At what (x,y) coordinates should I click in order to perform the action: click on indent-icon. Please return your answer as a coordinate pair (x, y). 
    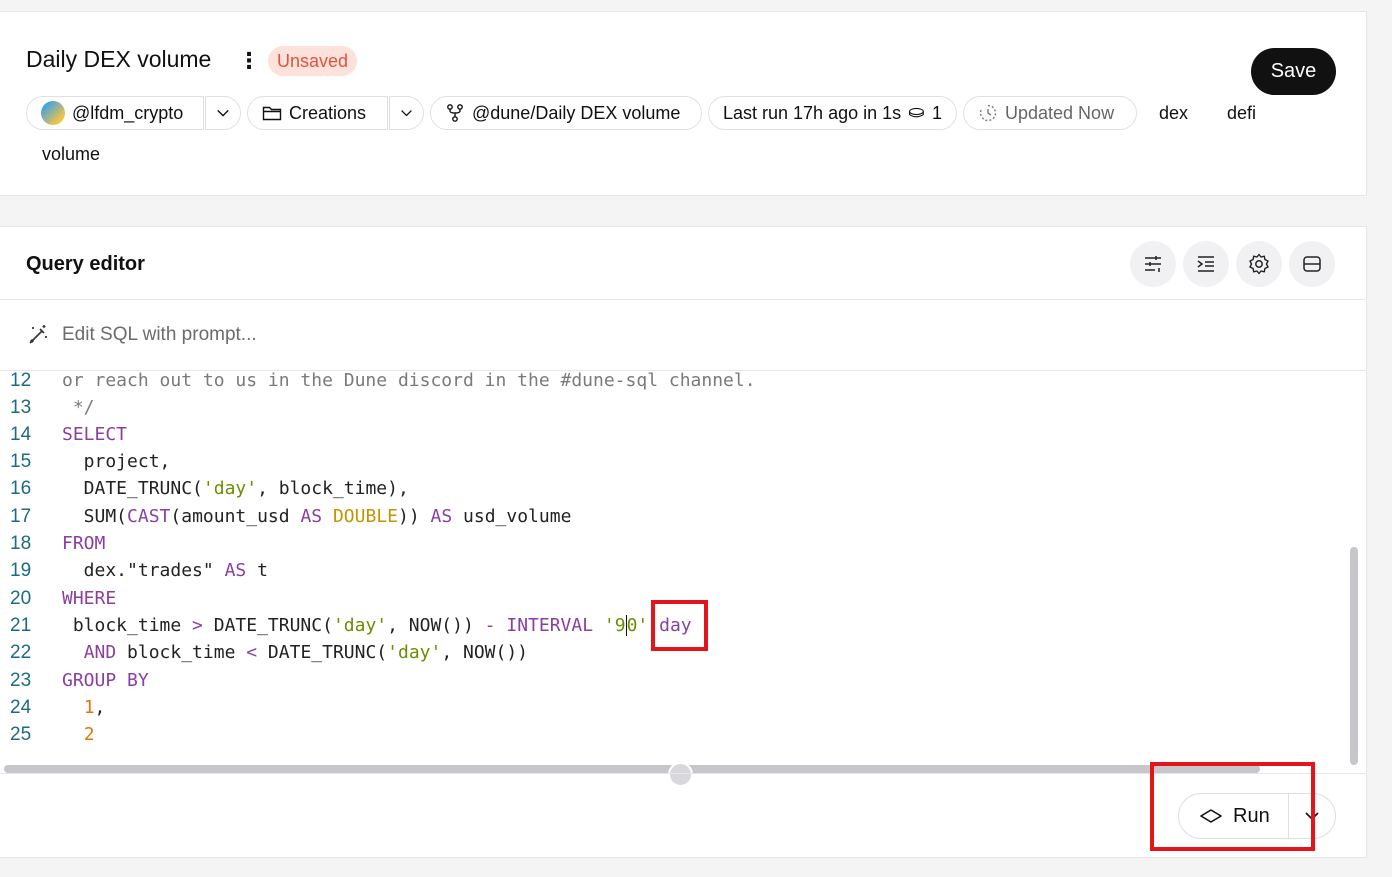
    Looking at the image, I should click on (1205, 264).